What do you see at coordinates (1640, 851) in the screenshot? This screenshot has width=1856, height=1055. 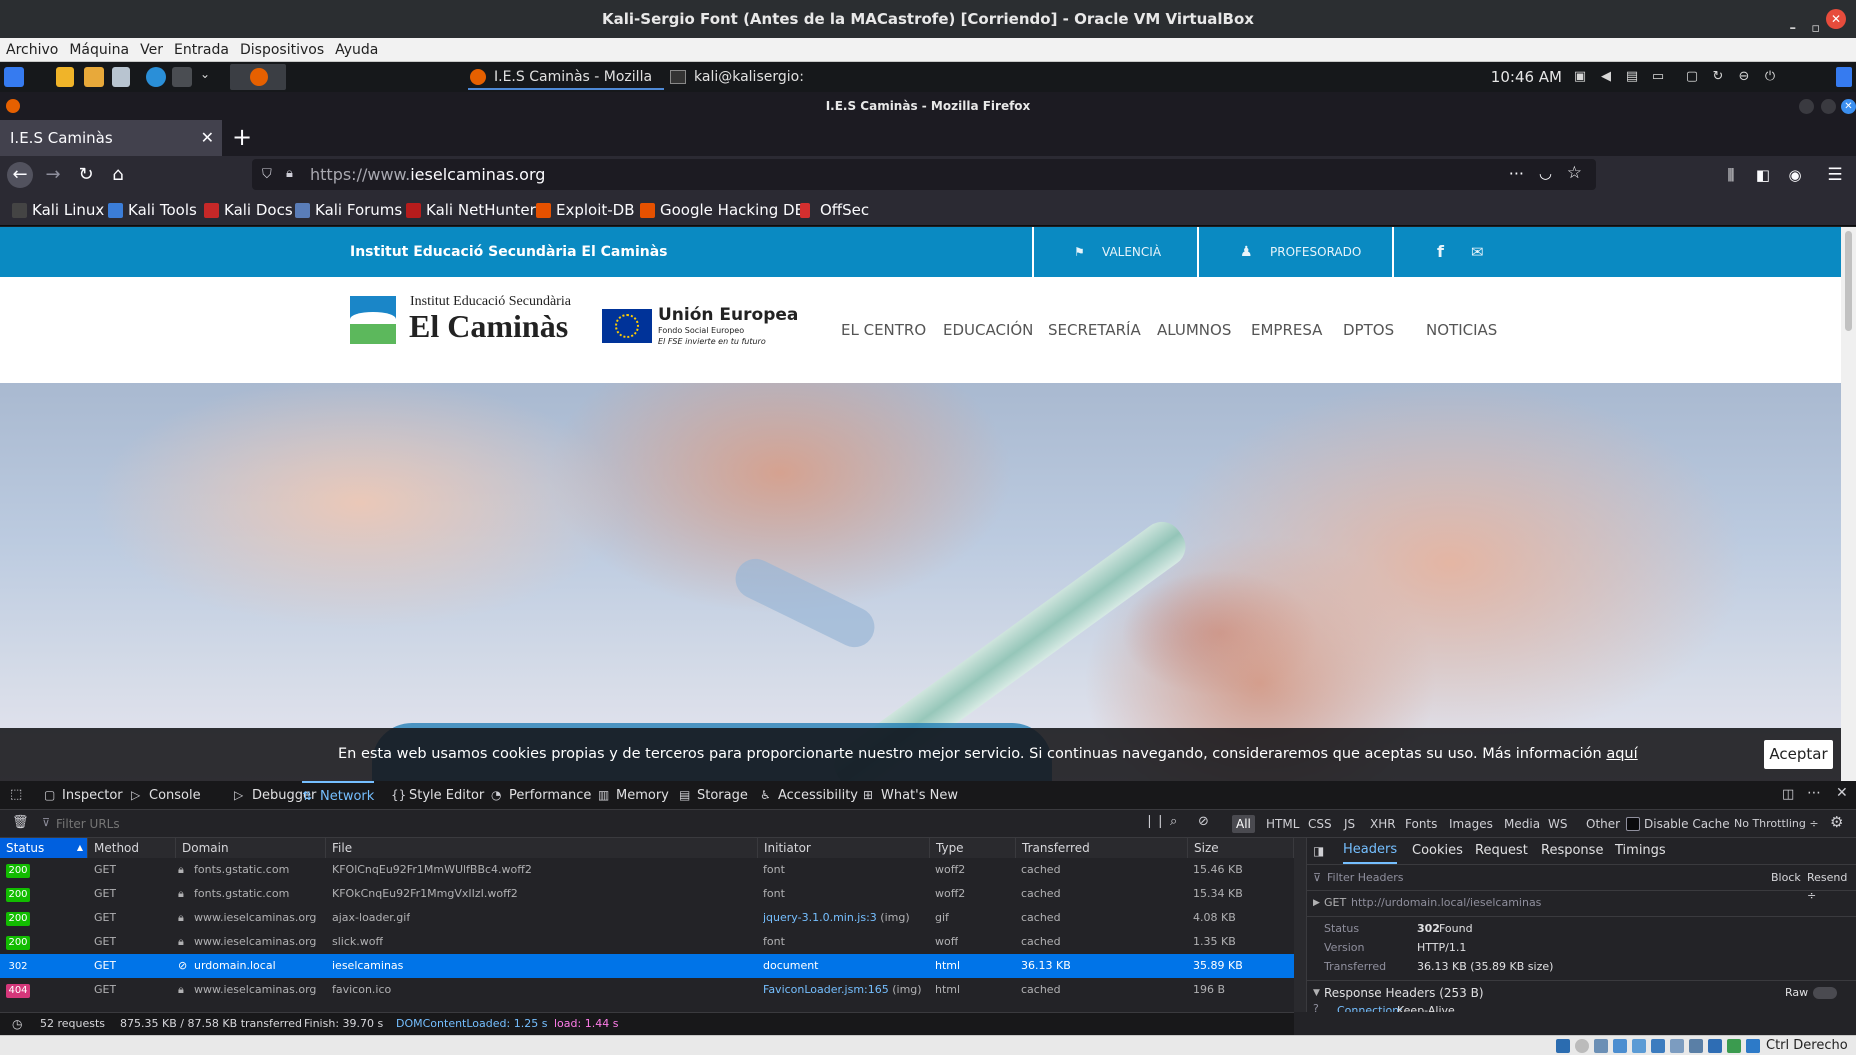 I see `tab-timings: Timings` at bounding box center [1640, 851].